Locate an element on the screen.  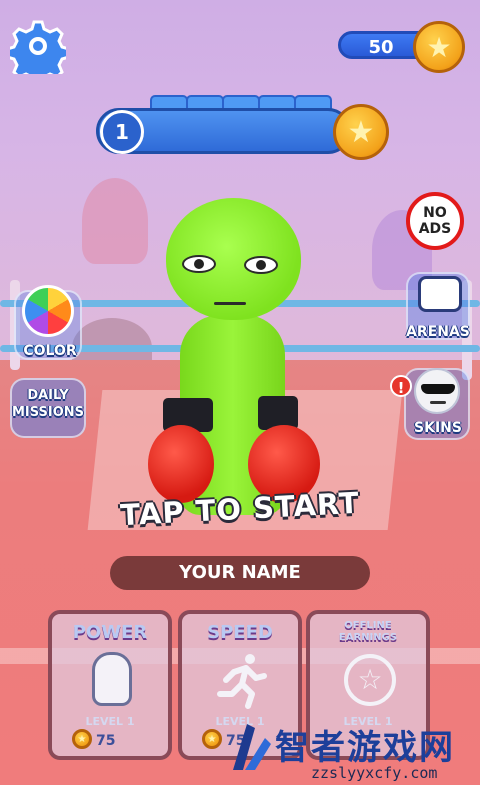
star-coin-icon: ☆ is located at coordinates (370, 680).